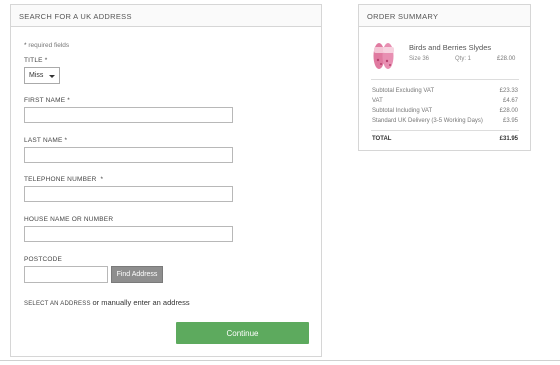  I want to click on summary-row-vat: VAT £4.67, so click(445, 101).